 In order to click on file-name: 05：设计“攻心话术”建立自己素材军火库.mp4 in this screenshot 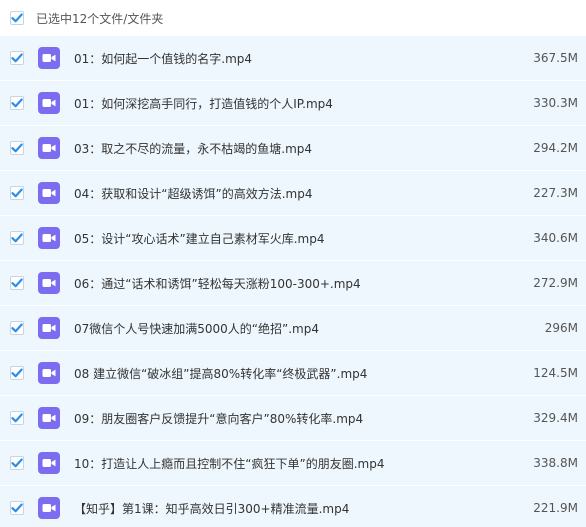, I will do `click(199, 238)`.